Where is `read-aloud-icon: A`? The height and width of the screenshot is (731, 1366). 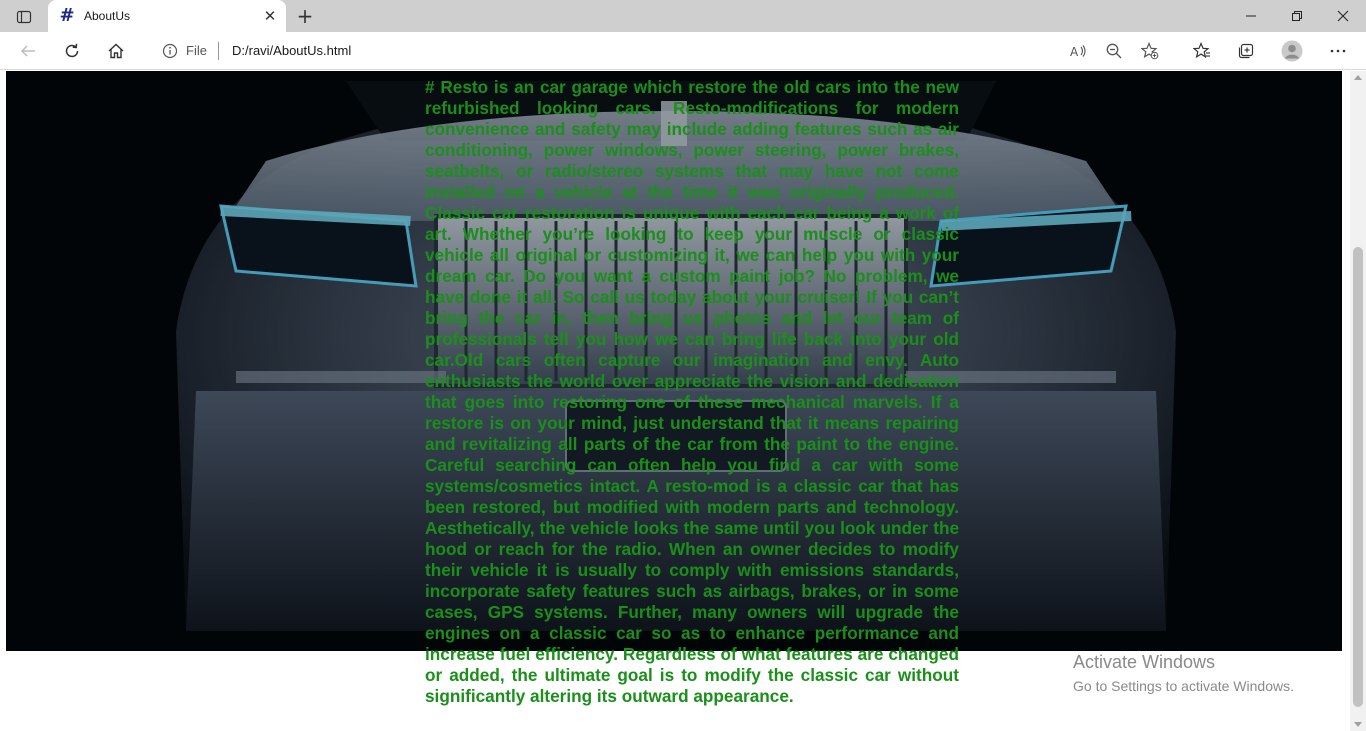
read-aloud-icon: A is located at coordinates (1078, 52).